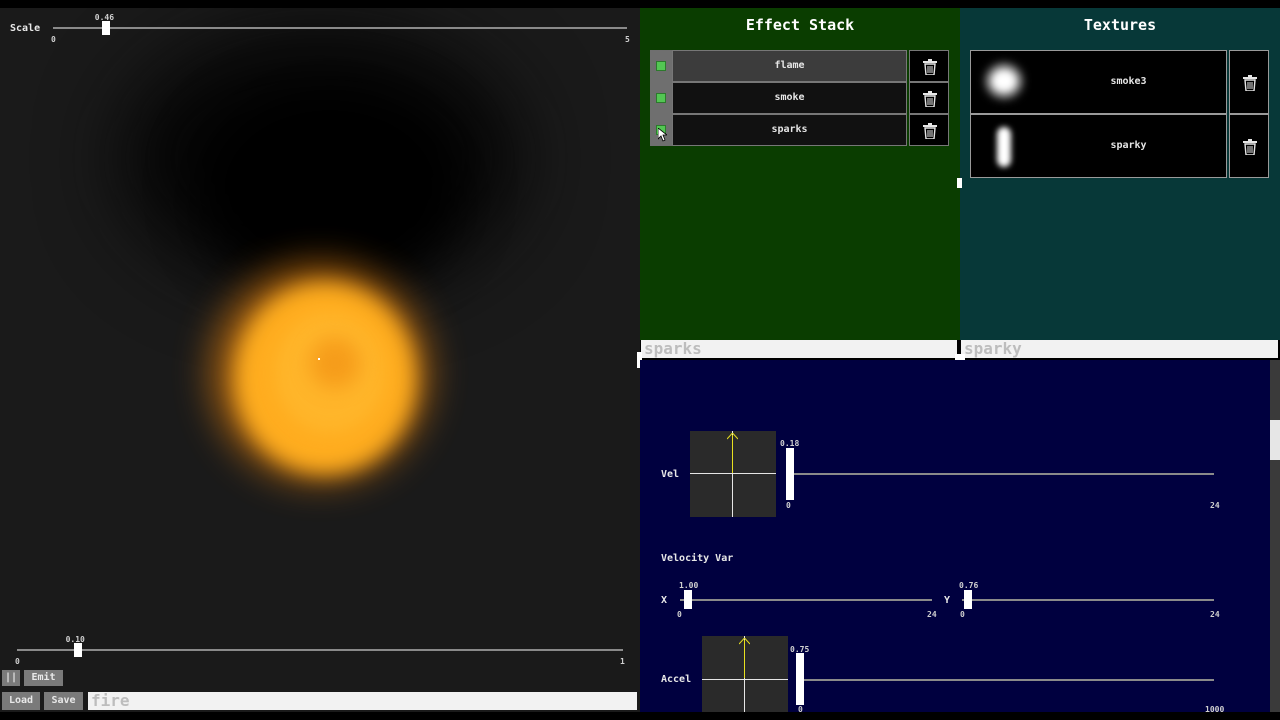 This screenshot has height=720, width=1280. I want to click on vel-label: Vel, so click(670, 474).